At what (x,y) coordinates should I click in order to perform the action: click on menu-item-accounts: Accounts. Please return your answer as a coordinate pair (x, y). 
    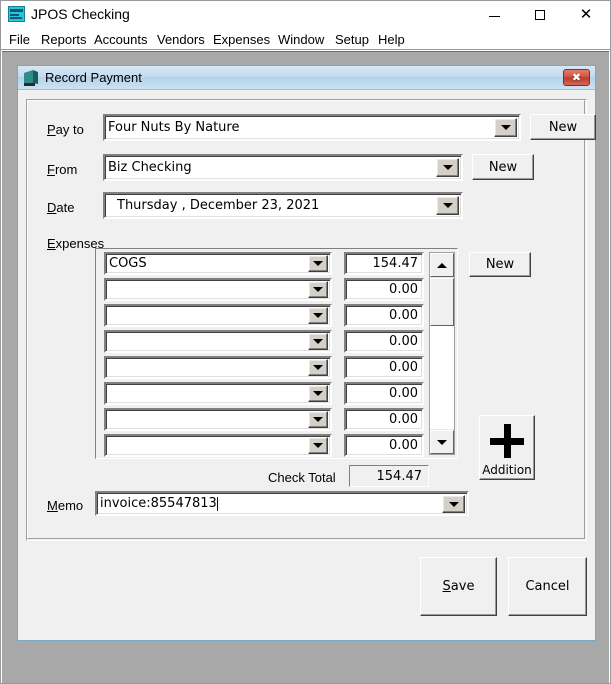
    Looking at the image, I should click on (120, 39).